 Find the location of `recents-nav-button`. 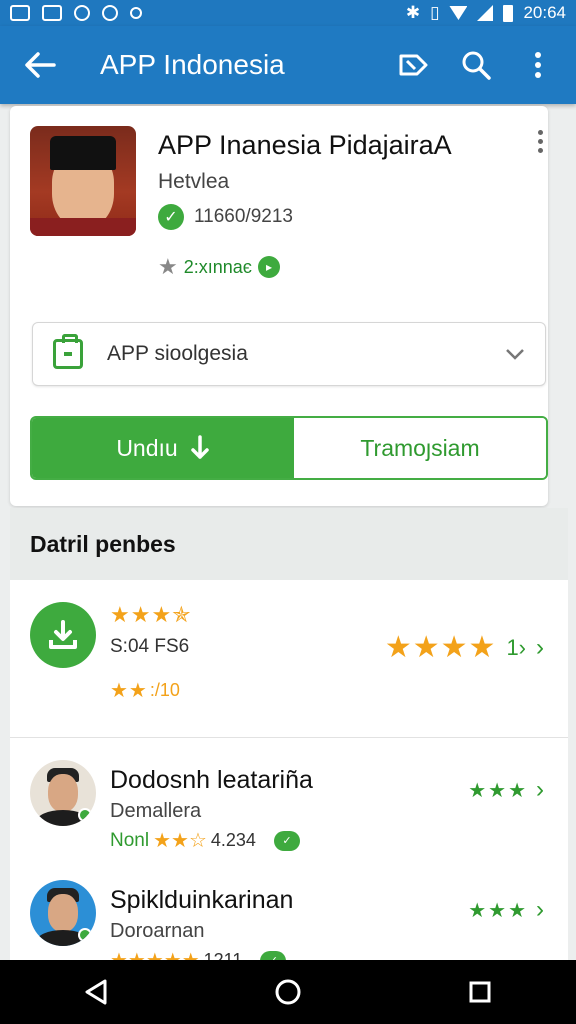

recents-nav-button is located at coordinates (480, 992).